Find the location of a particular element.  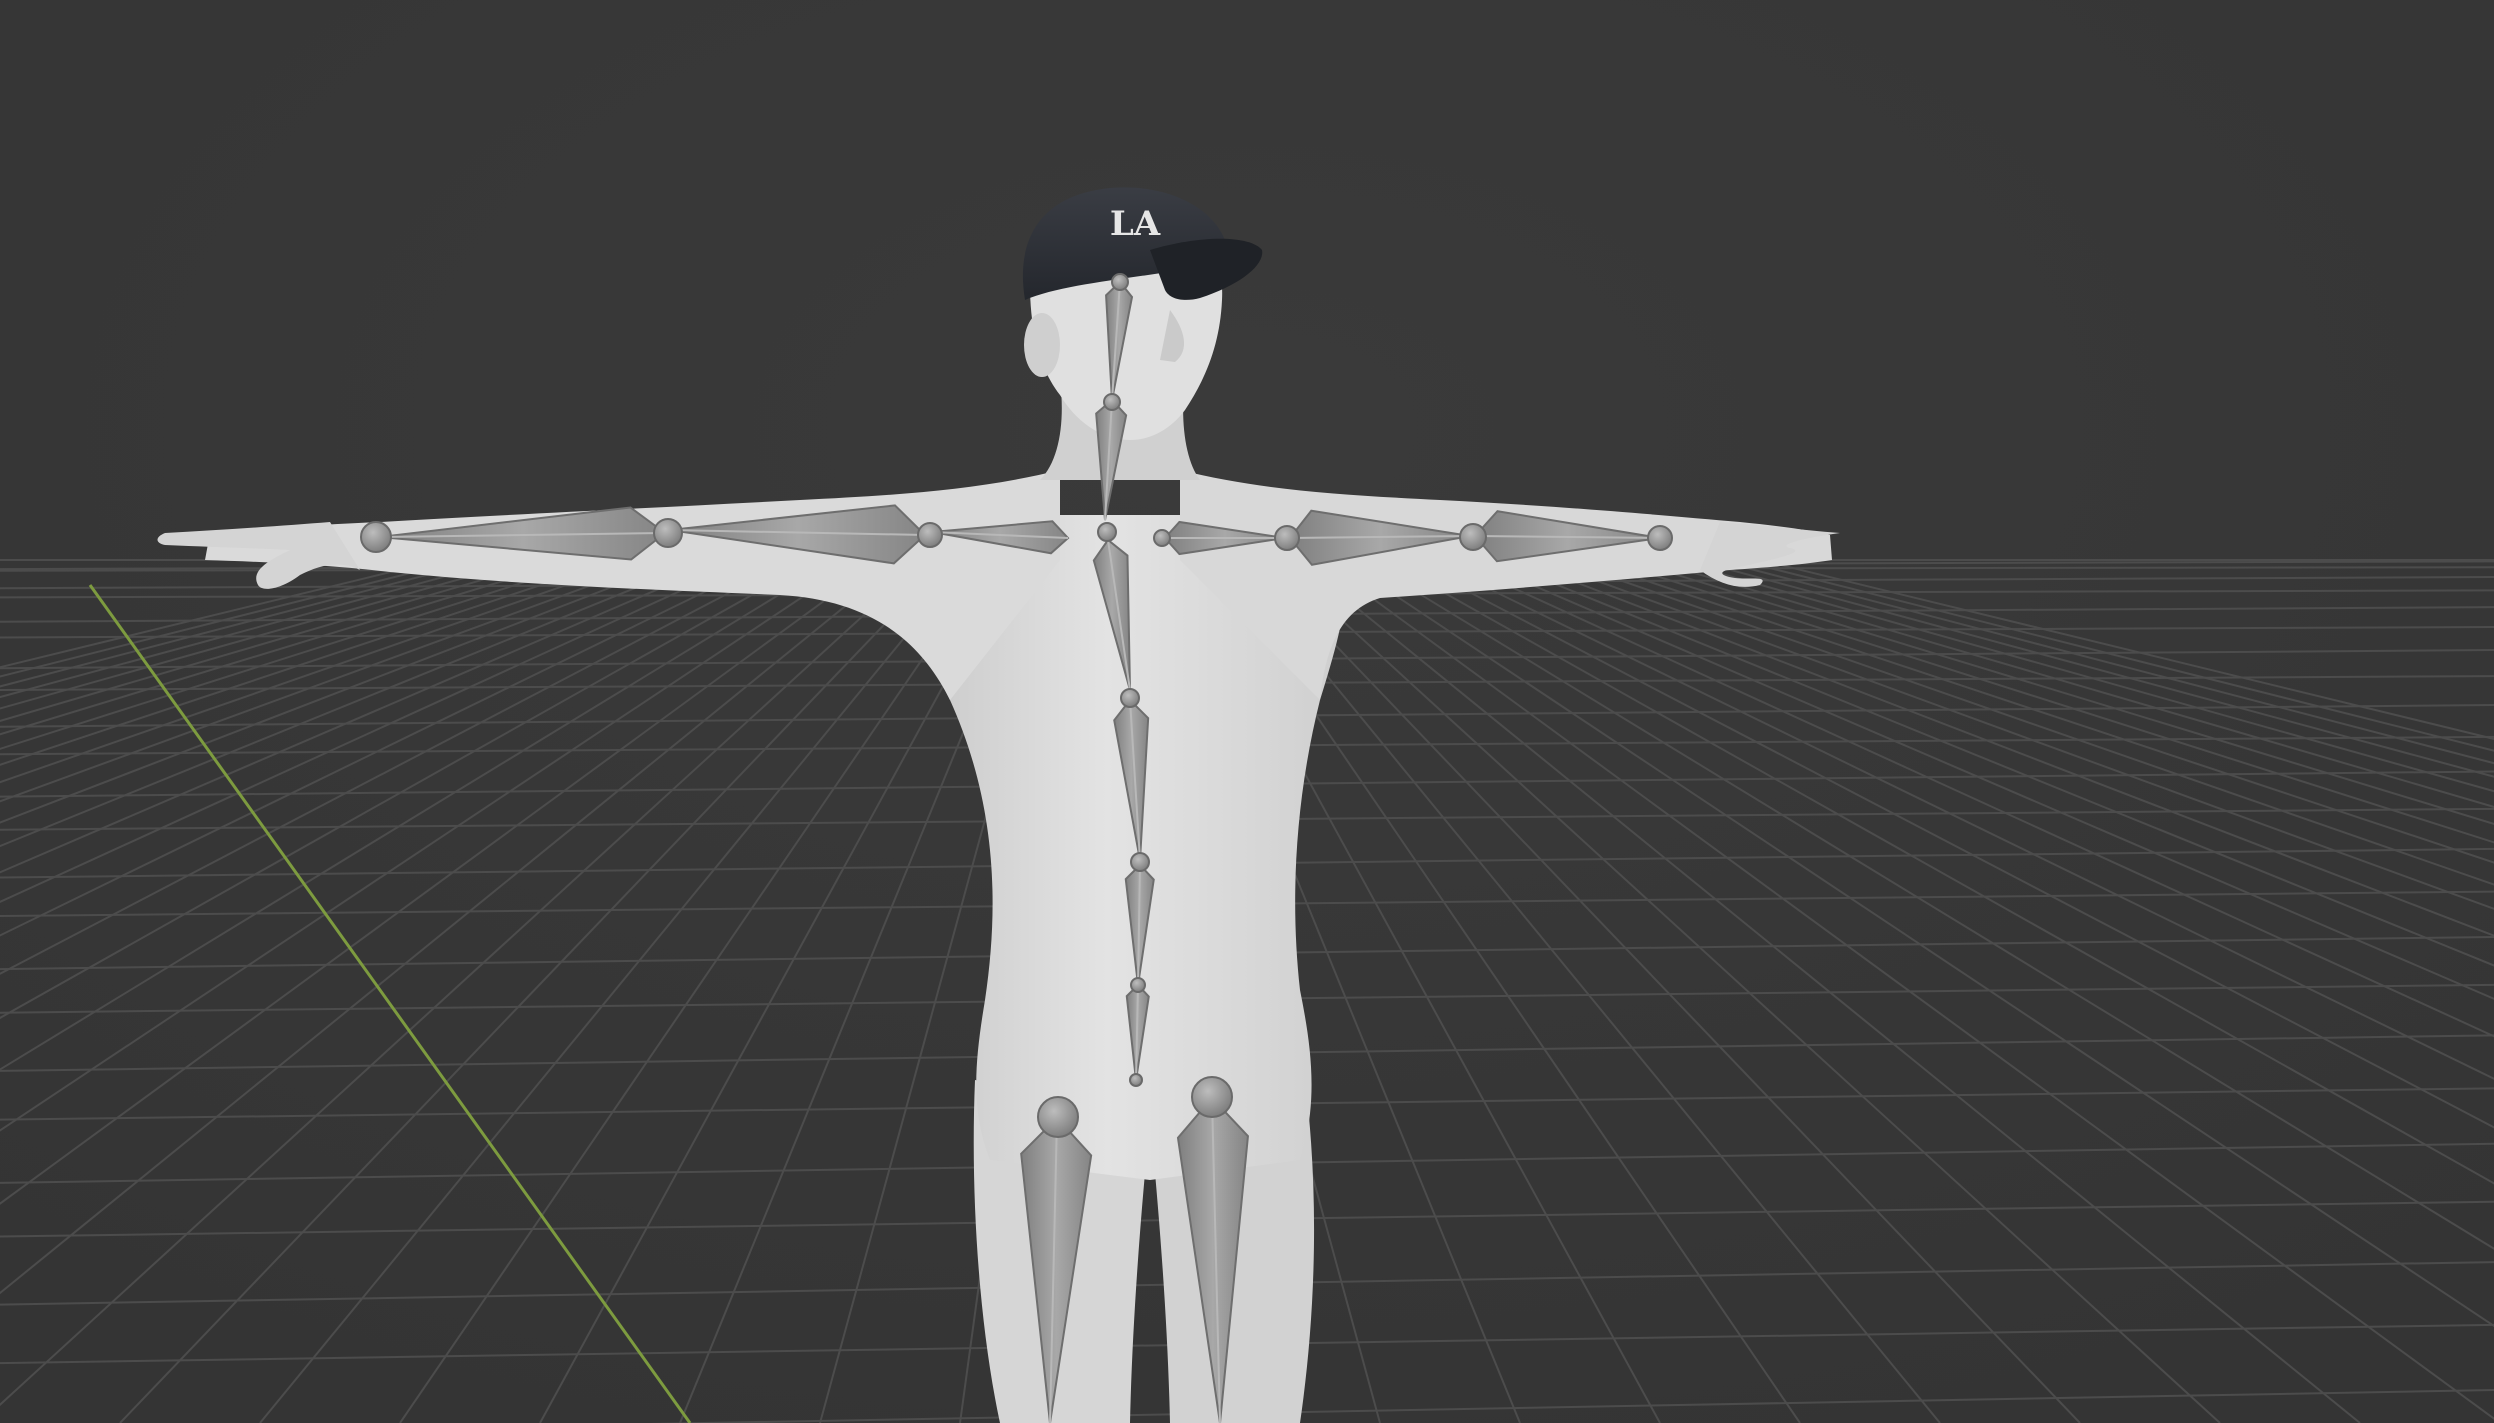

cap-logo: LA is located at coordinates (1135, 224).